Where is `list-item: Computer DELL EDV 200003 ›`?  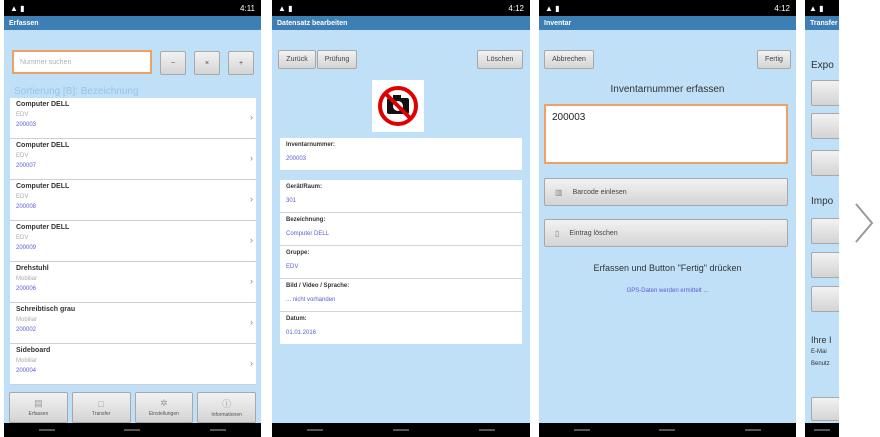
list-item: Computer DELL EDV 200003 › is located at coordinates (133, 118).